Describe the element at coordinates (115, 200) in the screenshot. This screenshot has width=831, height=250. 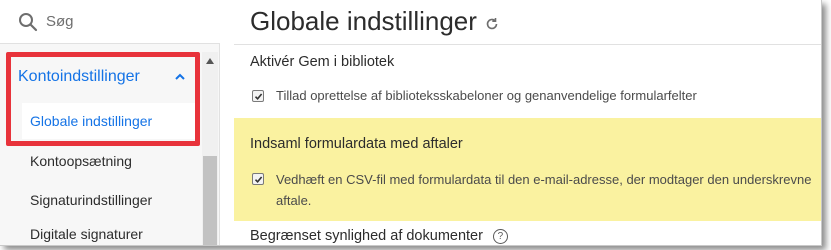
I see `sidebar-item-signaturindstillinger: Signaturindstillinger` at that location.